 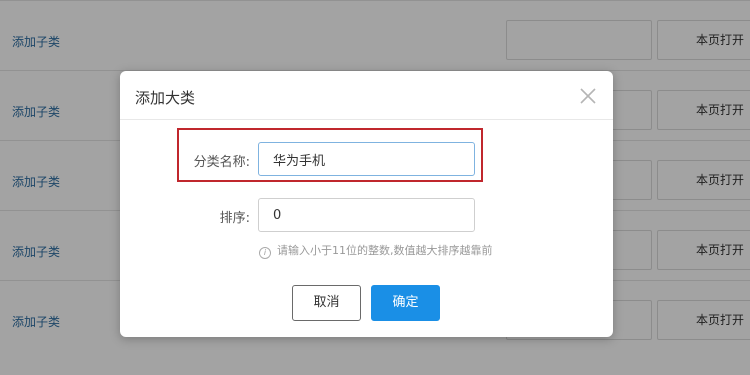 I want to click on category-name-input, so click(x=366, y=159).